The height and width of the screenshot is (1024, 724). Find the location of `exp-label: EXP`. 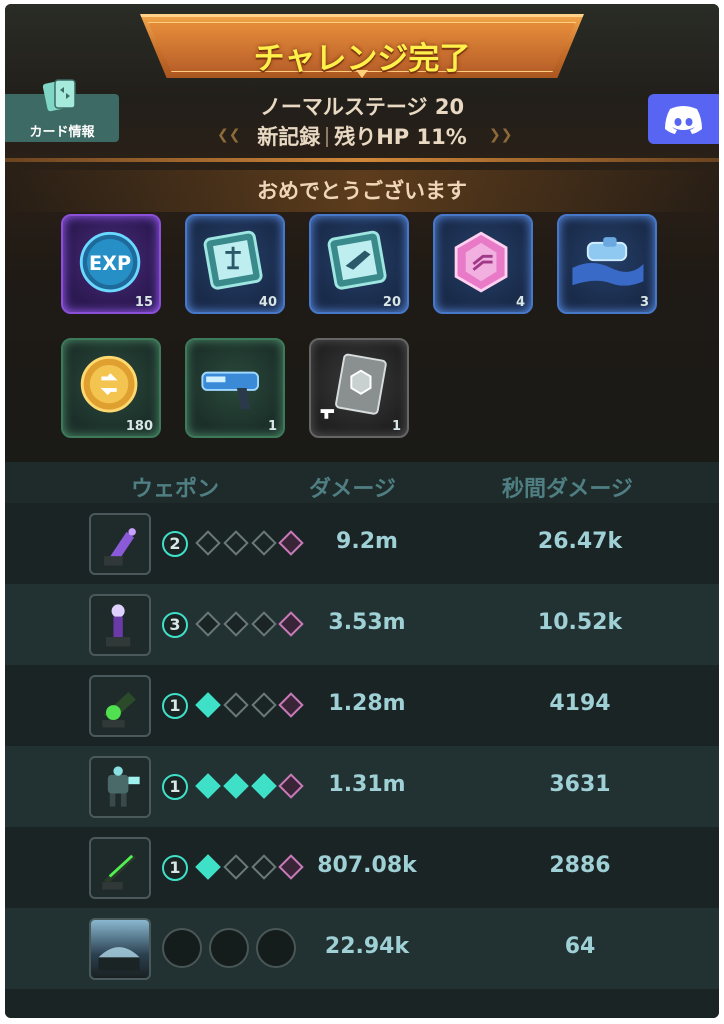

exp-label: EXP is located at coordinates (110, 263).